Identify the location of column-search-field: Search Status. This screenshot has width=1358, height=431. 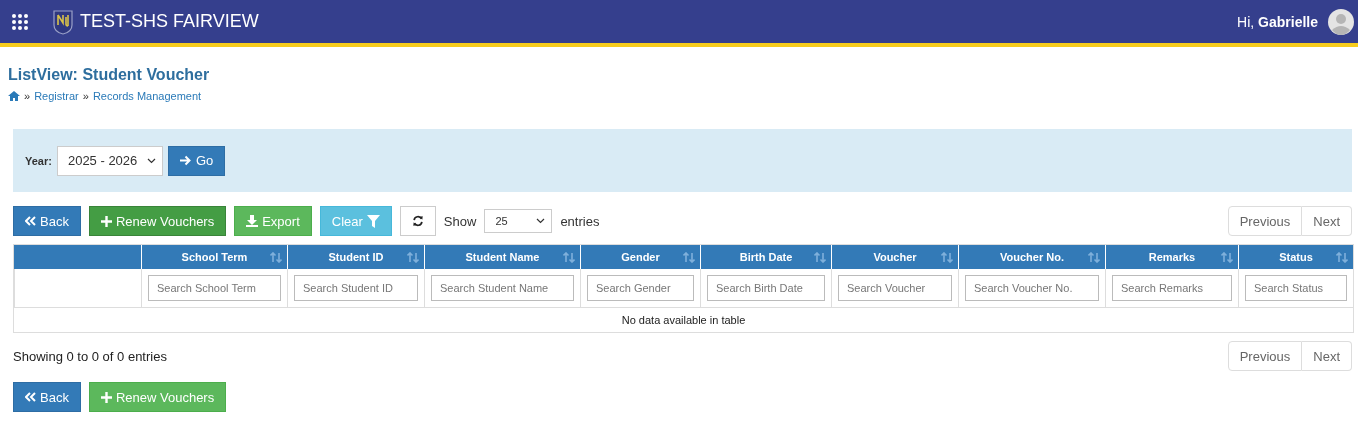
(1296, 288).